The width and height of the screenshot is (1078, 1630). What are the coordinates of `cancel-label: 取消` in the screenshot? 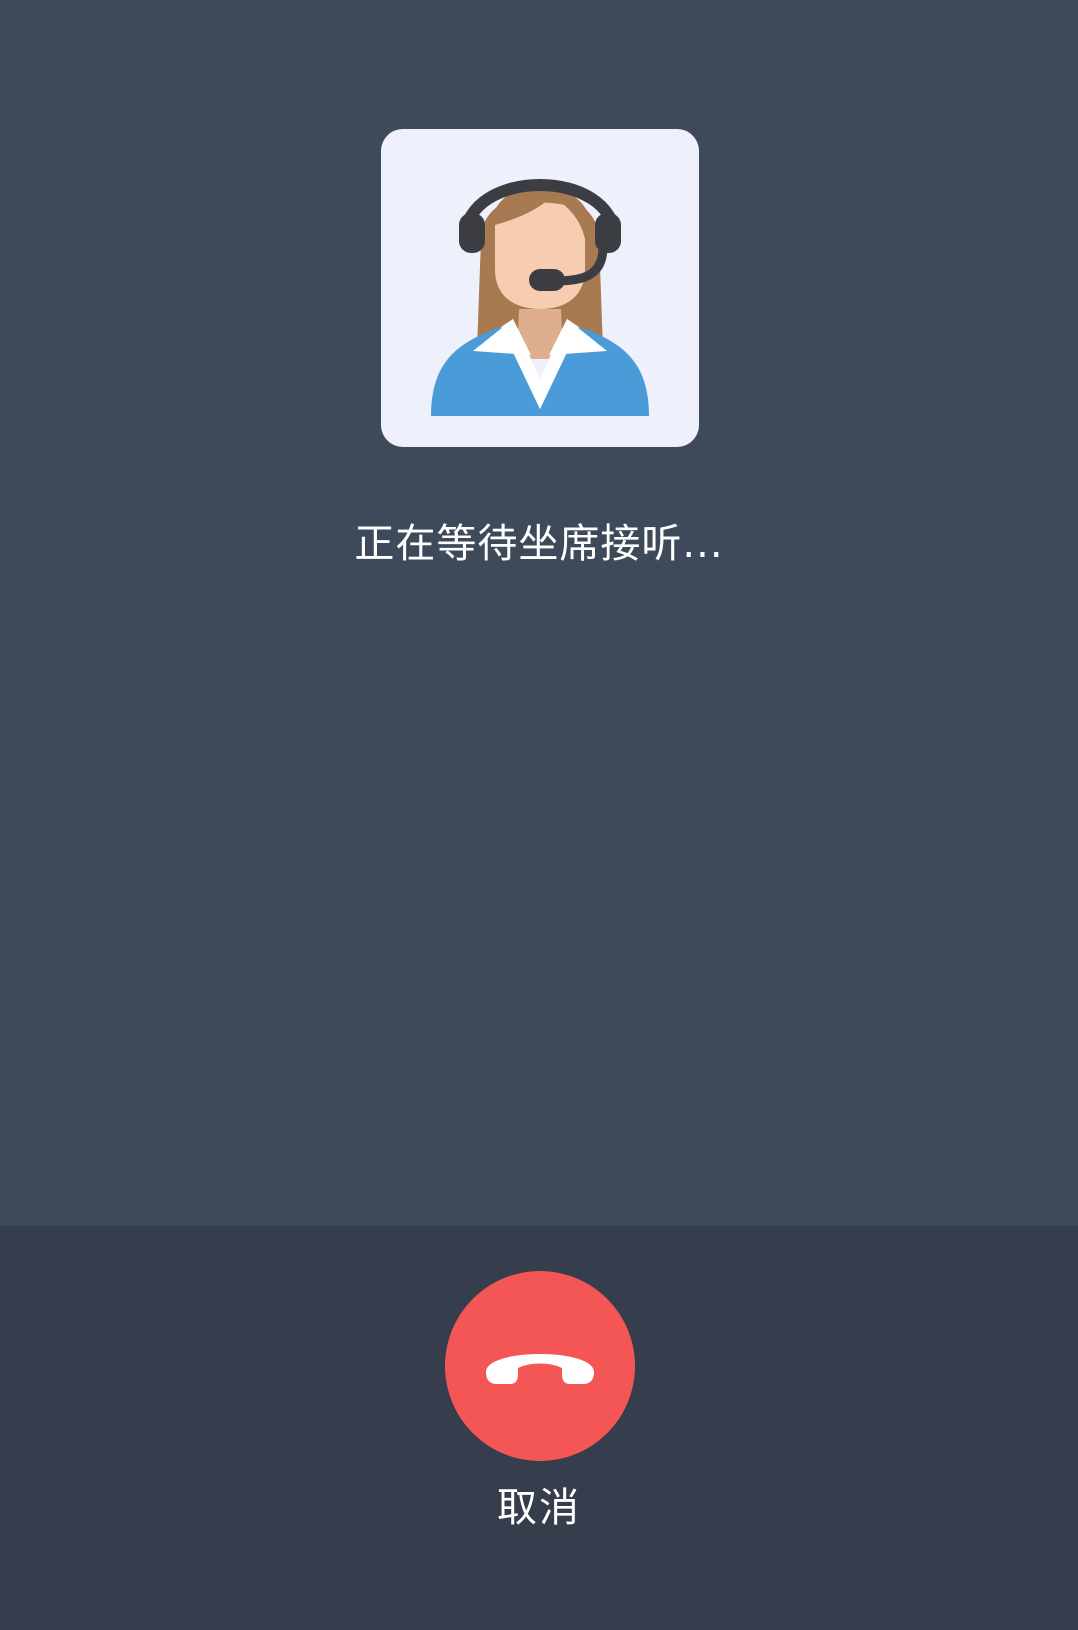 It's located at (539, 1508).